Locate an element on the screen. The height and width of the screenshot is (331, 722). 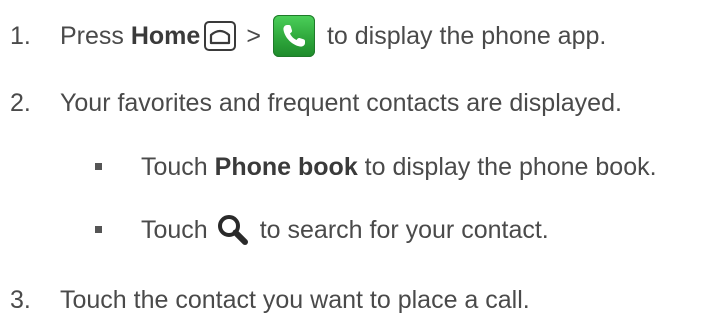
phone-app-icon is located at coordinates (293, 36).